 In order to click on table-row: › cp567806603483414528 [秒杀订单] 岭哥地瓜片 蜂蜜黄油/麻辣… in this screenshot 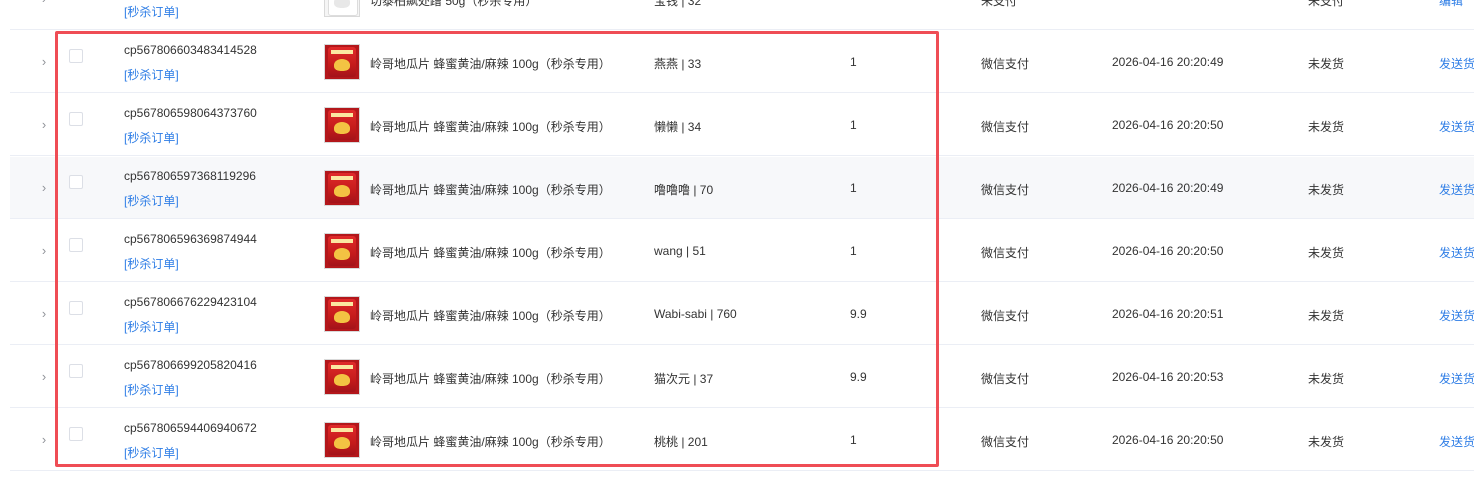, I will do `click(742, 62)`.